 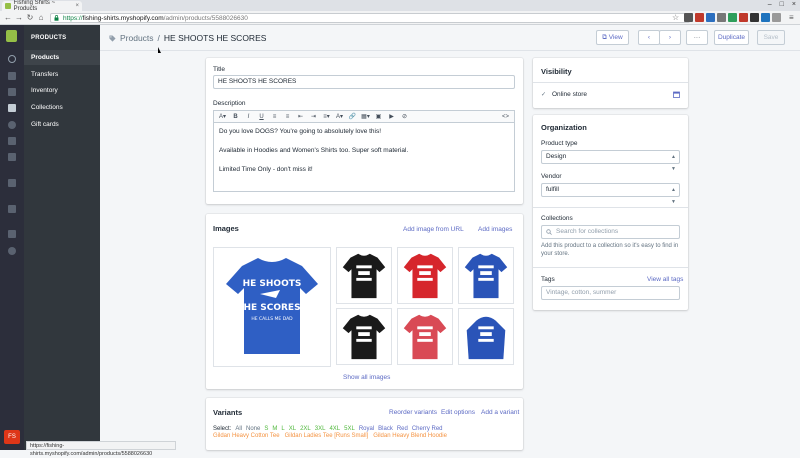 What do you see at coordinates (12, 59) in the screenshot?
I see `search-icon` at bounding box center [12, 59].